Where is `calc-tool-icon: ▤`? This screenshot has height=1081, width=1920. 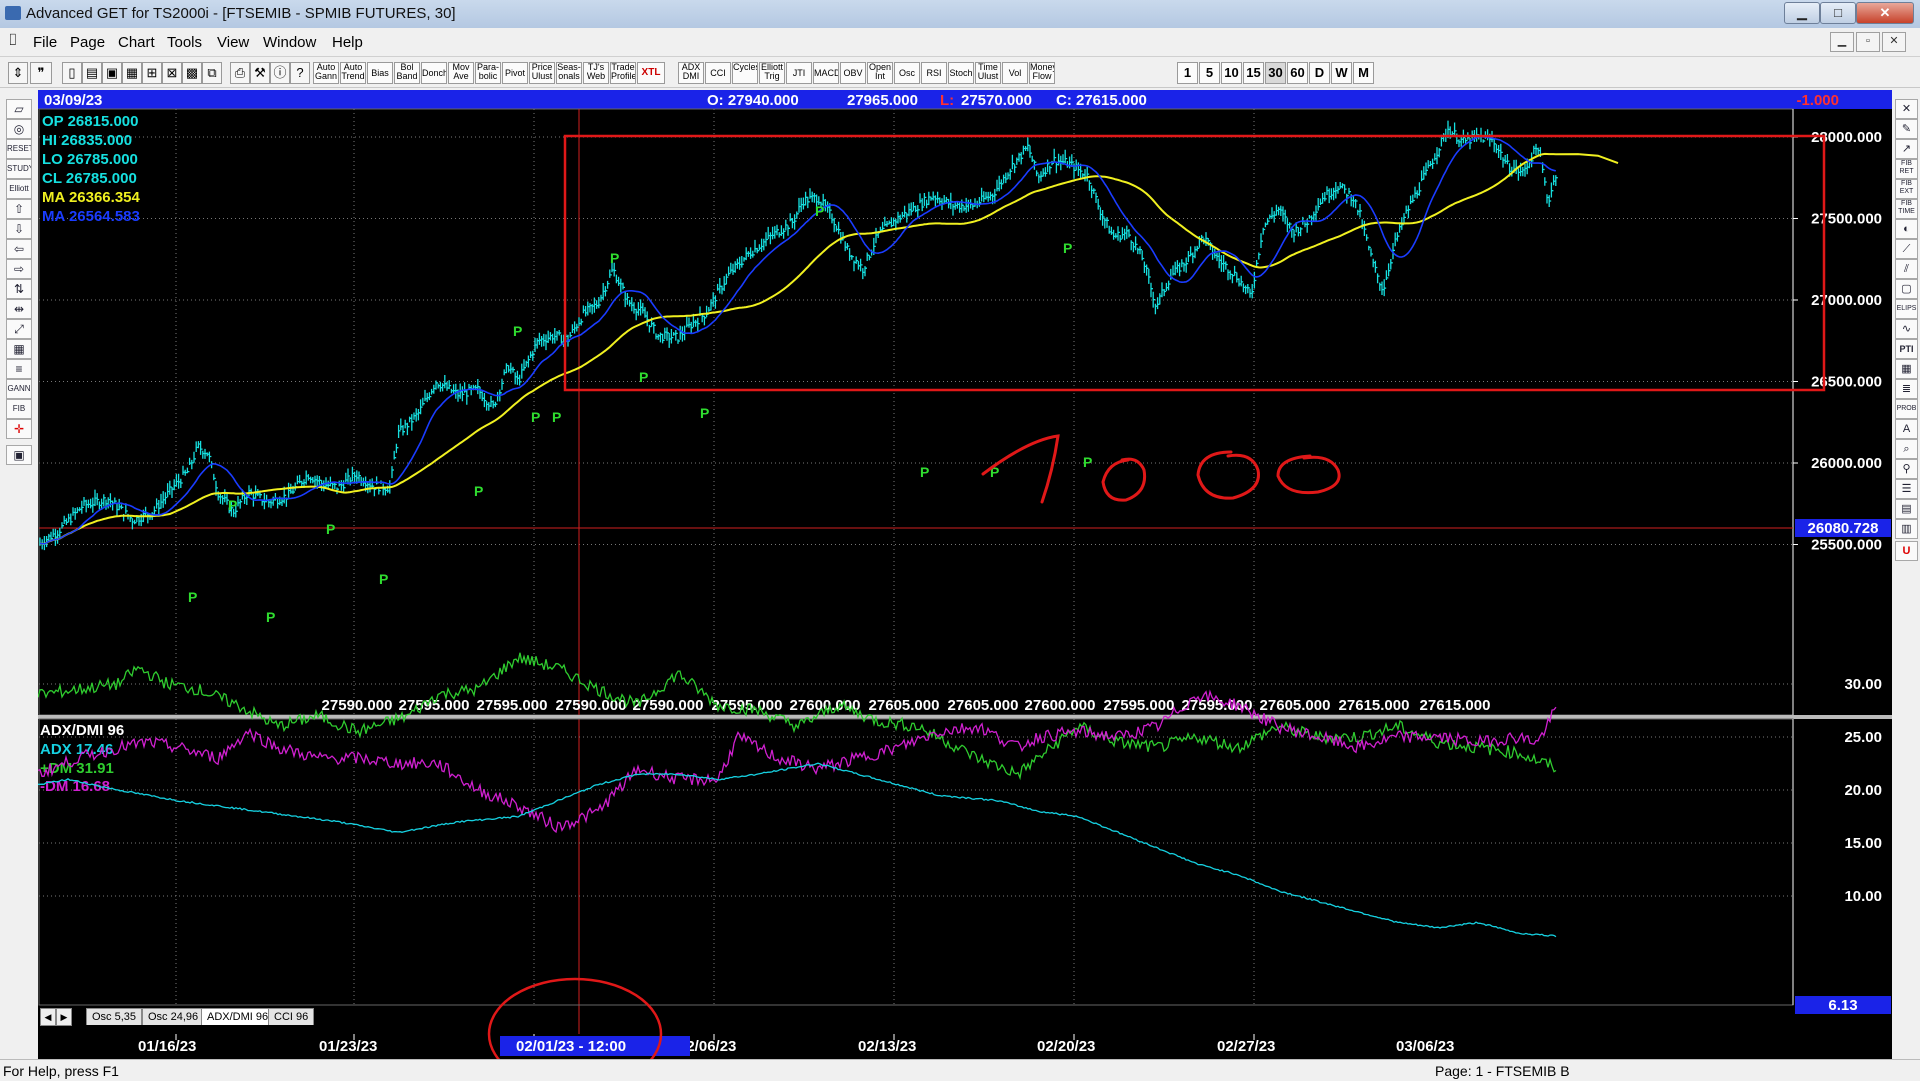 calc-tool-icon: ▤ is located at coordinates (1906, 509).